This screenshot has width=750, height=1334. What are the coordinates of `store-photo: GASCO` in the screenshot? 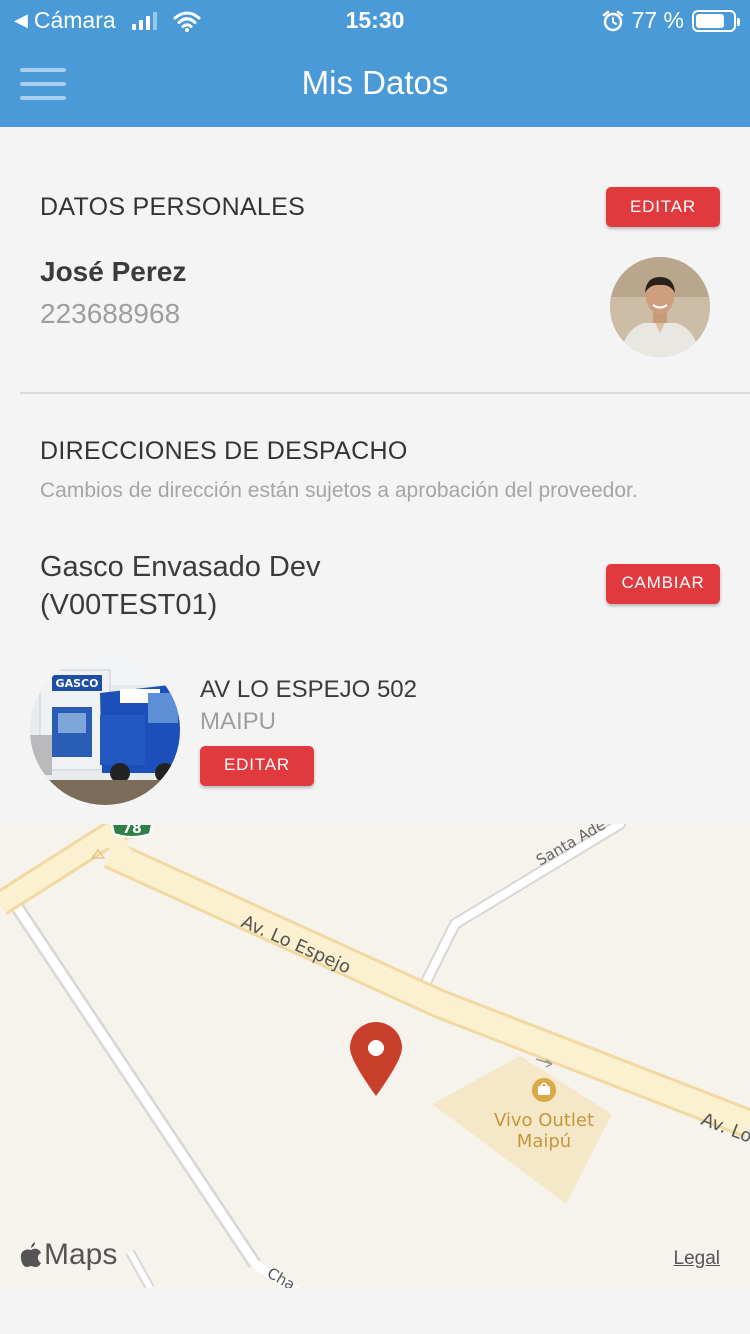 It's located at (105, 730).